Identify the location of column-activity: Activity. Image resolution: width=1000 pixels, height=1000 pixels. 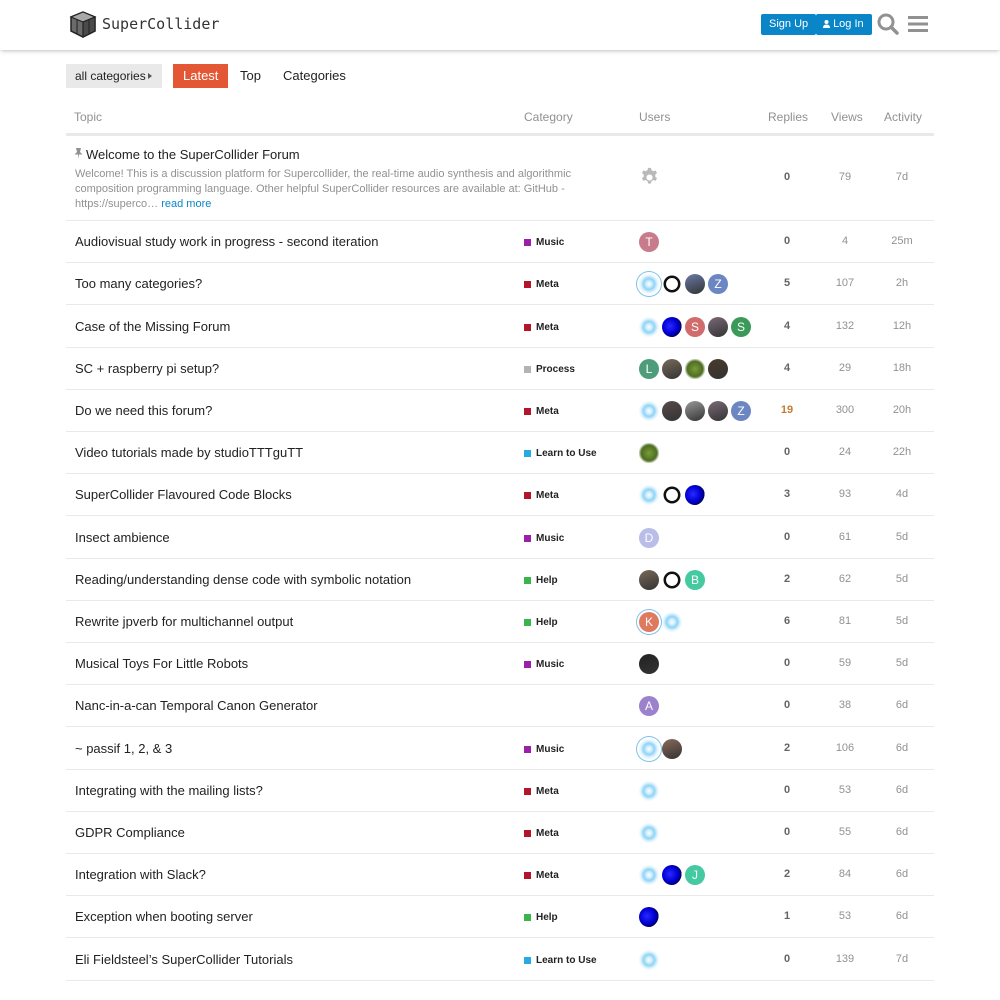
(903, 117).